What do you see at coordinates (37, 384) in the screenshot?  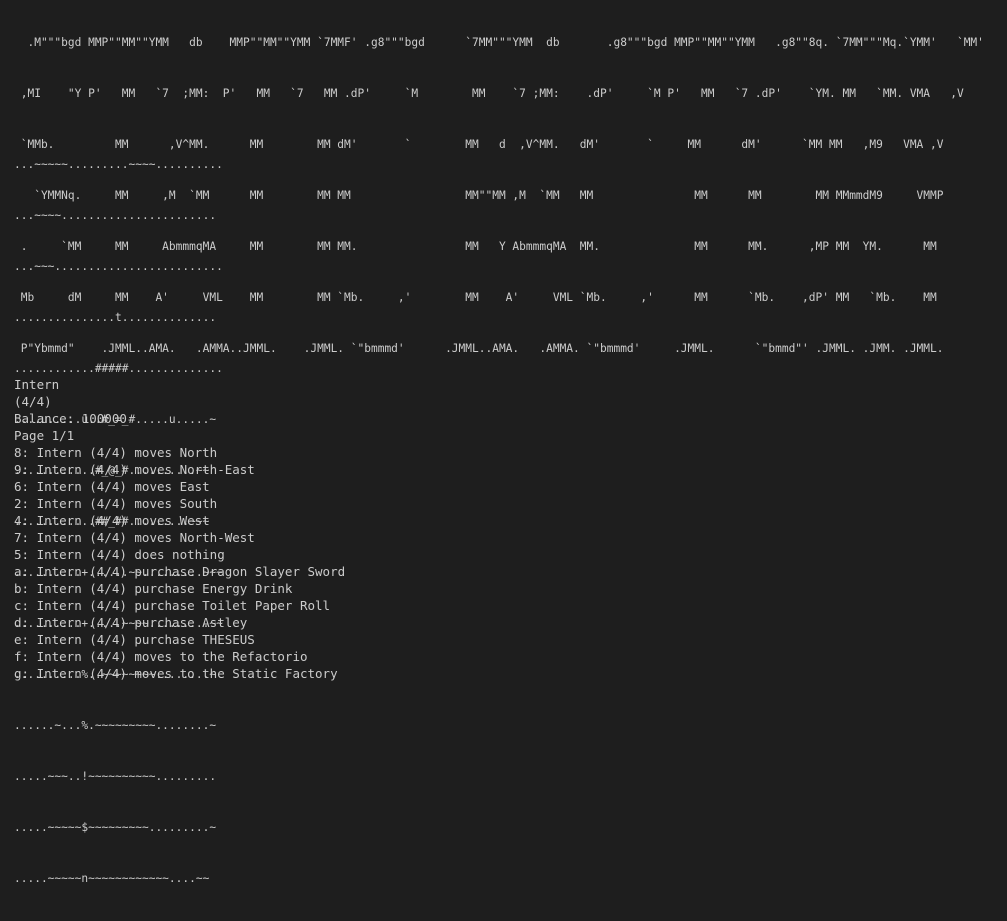 I see `unit-name: Intern` at bounding box center [37, 384].